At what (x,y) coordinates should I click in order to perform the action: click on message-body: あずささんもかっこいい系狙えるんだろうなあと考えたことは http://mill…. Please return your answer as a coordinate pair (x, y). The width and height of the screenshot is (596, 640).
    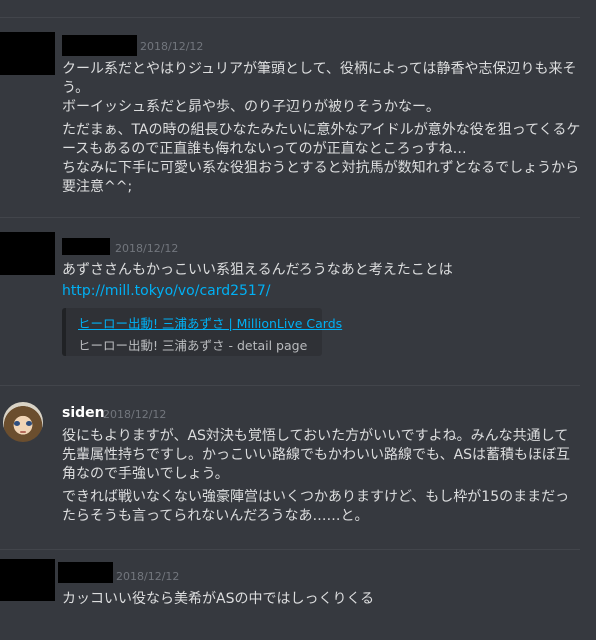
    Looking at the image, I should click on (322, 308).